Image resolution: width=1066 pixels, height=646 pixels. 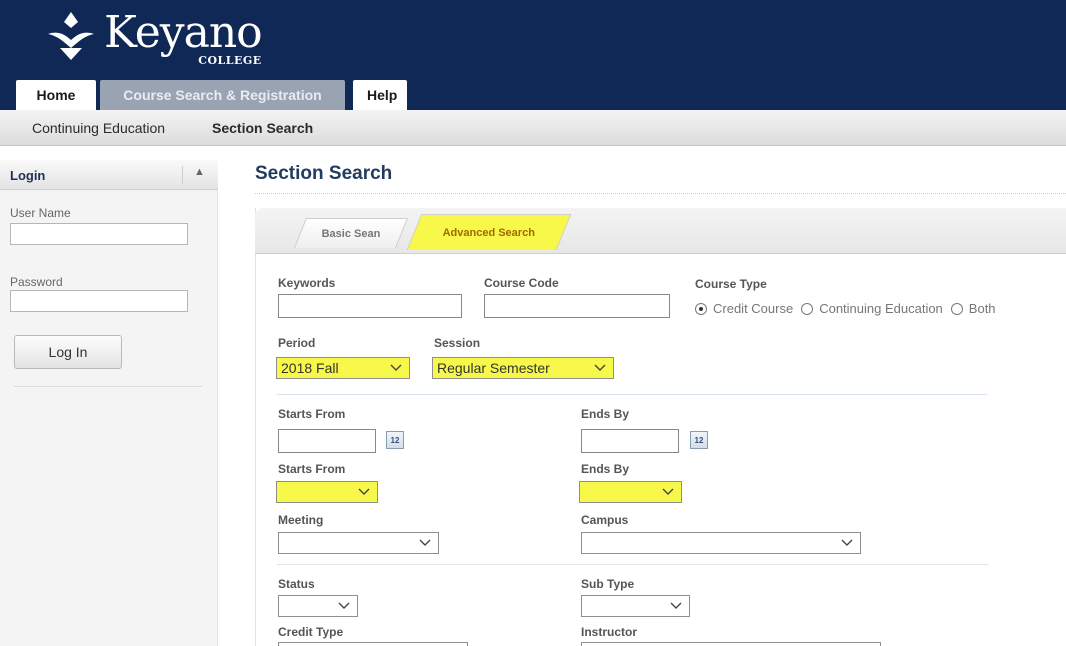 I want to click on keyano-logo-icon, so click(x=71, y=36).